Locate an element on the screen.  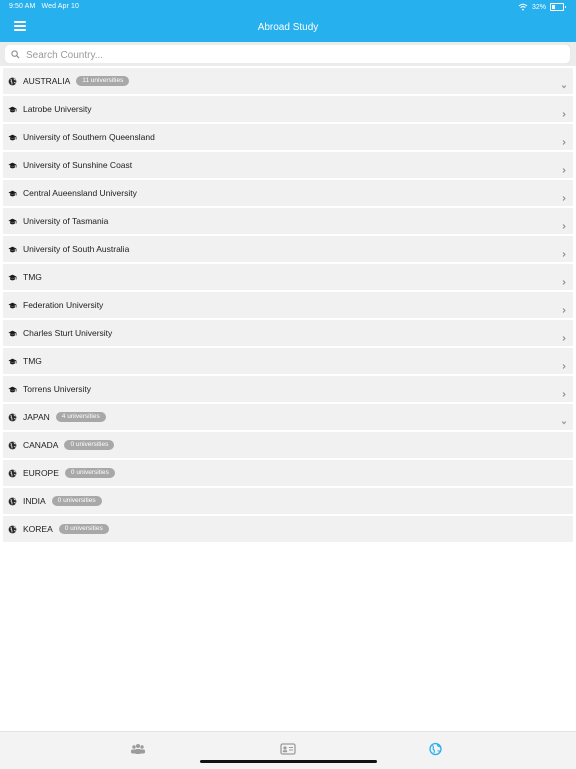
country-row-1: JAPAN 4 universities is located at coordinates (288, 418).